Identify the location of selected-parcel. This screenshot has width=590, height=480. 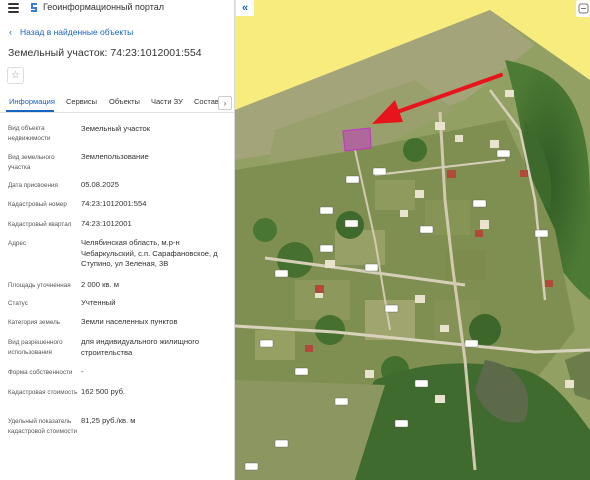
(357, 139).